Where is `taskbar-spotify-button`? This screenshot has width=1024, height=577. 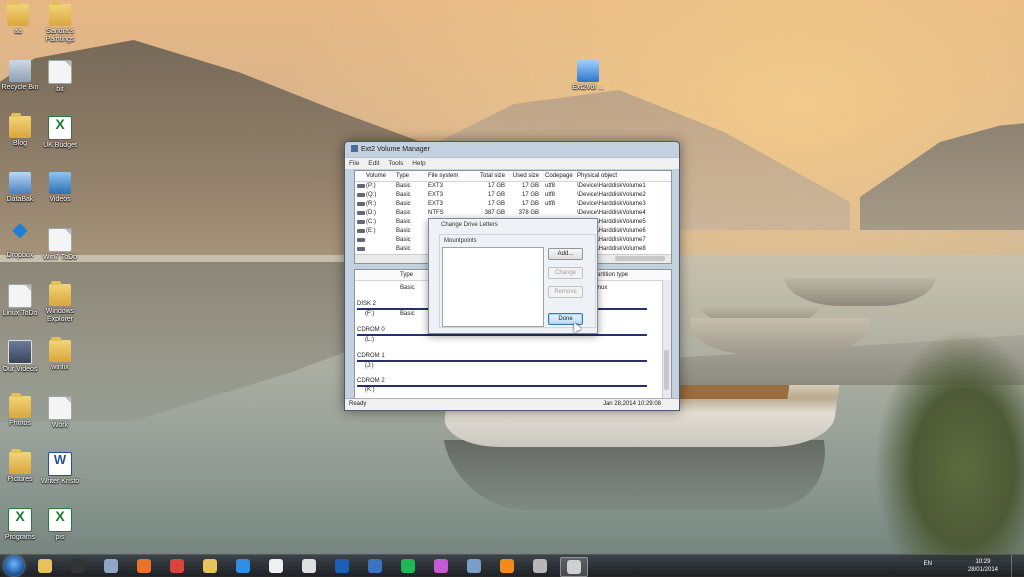
taskbar-spotify-button is located at coordinates (408, 566).